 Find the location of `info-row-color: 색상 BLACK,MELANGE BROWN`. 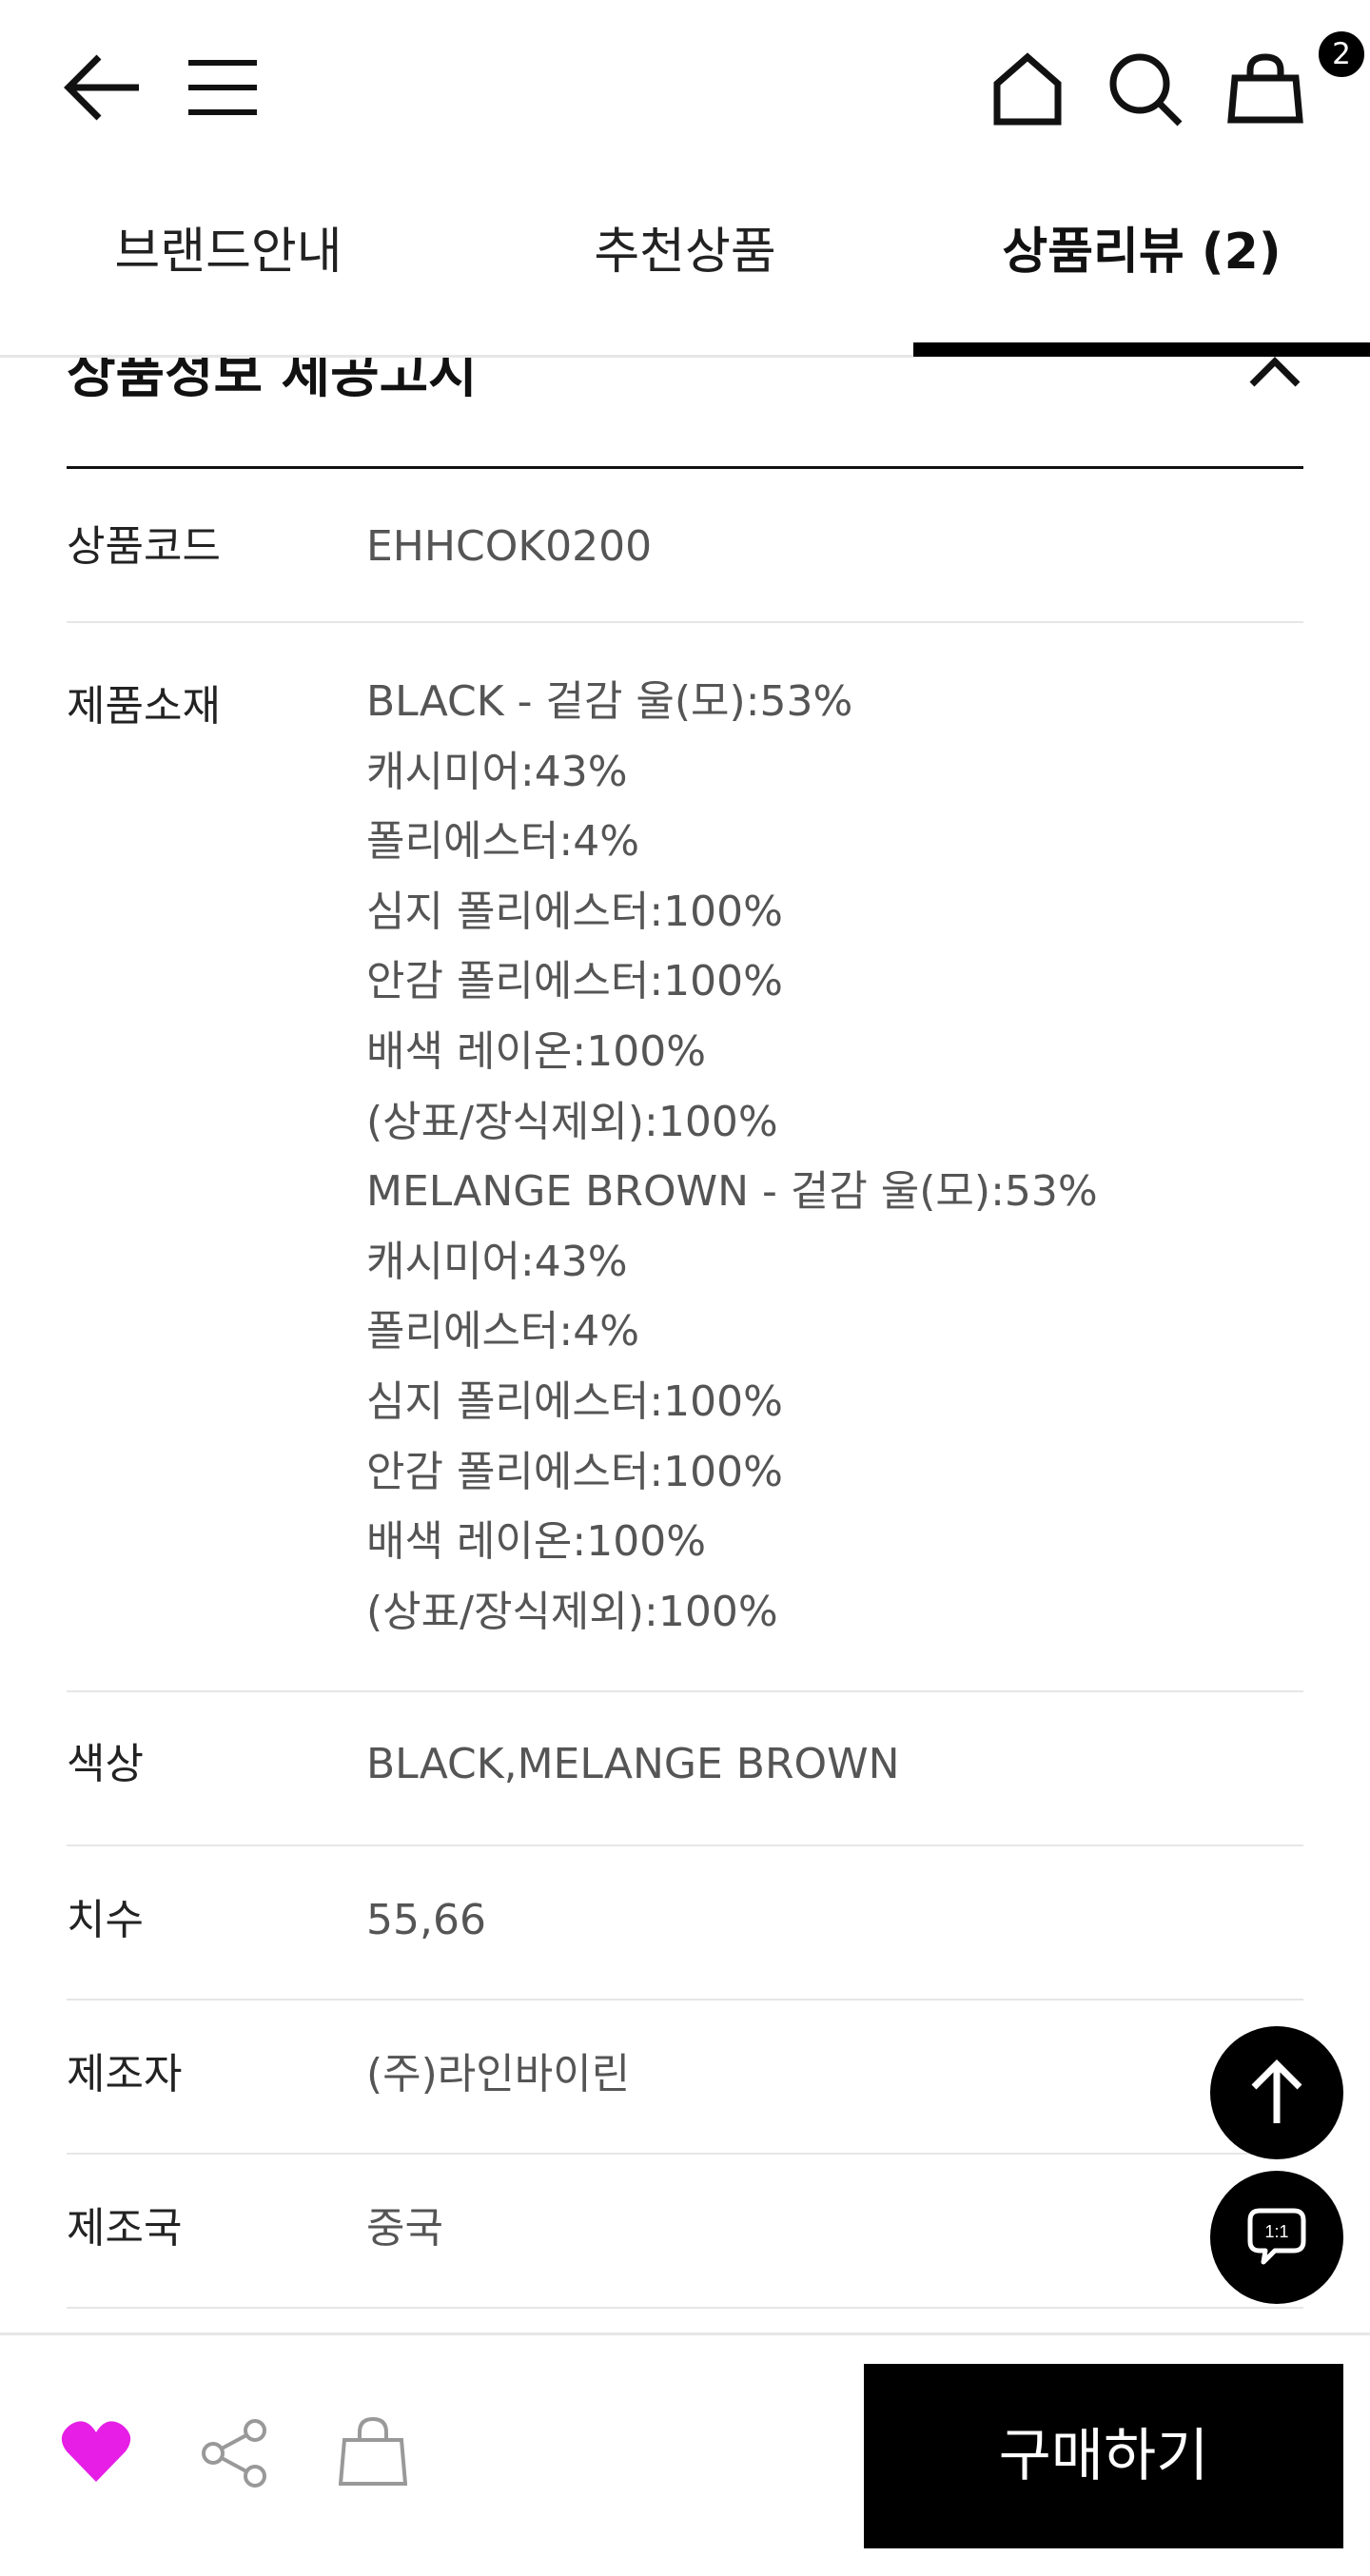

info-row-color: 색상 BLACK,MELANGE BROWN is located at coordinates (685, 1770).